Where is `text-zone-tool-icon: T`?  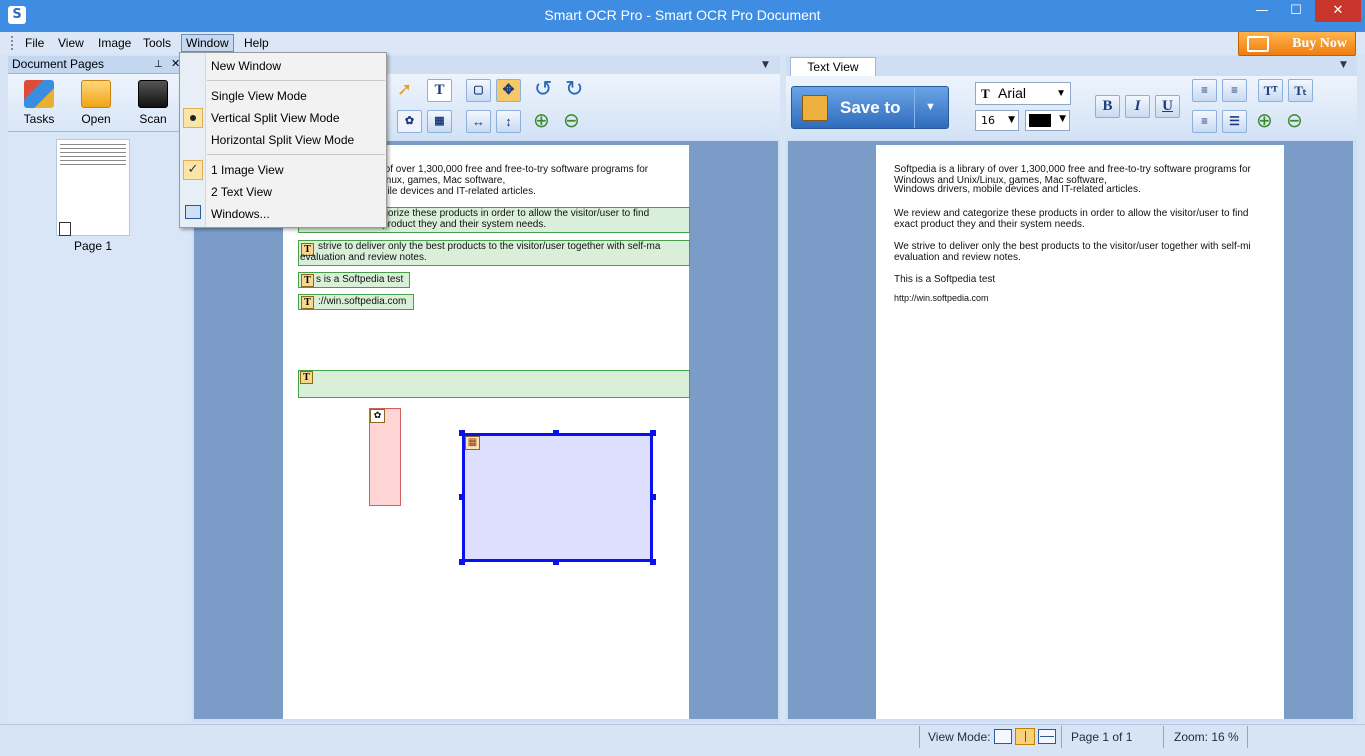
text-zone-tool-icon: T is located at coordinates (439, 90).